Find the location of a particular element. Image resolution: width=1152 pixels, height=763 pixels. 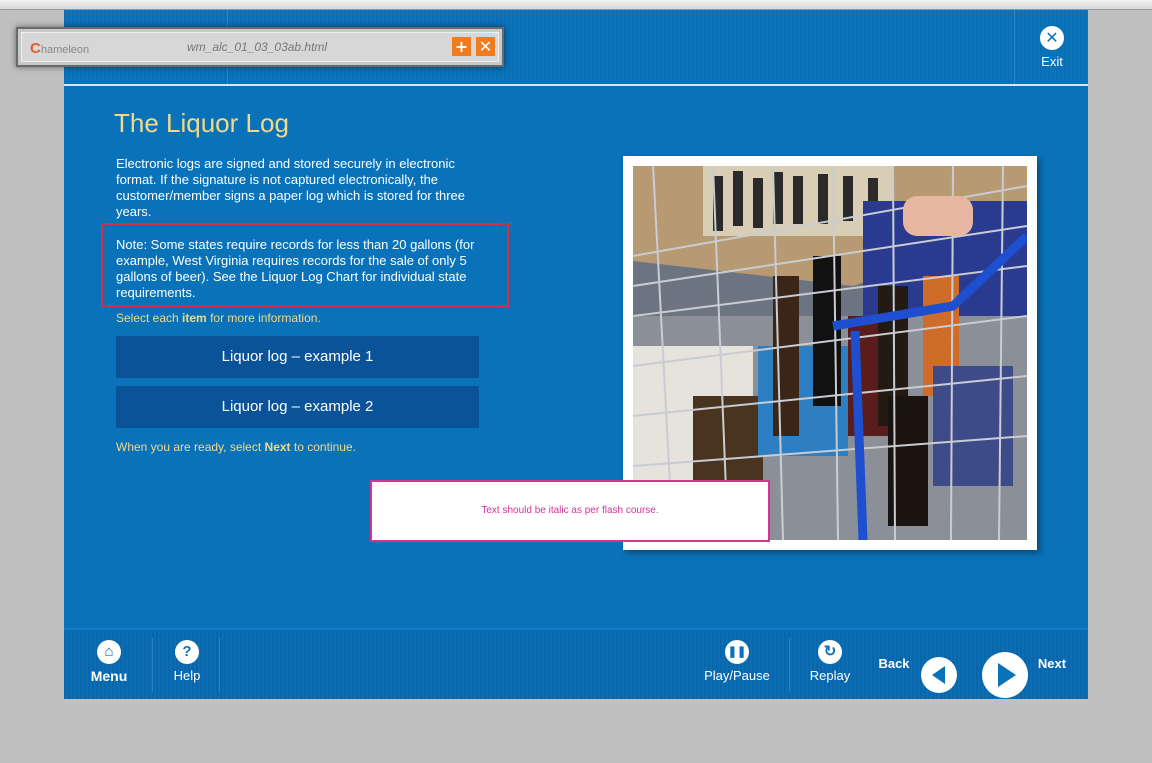

chameleon-logo: Chameleon is located at coordinates (59, 48).